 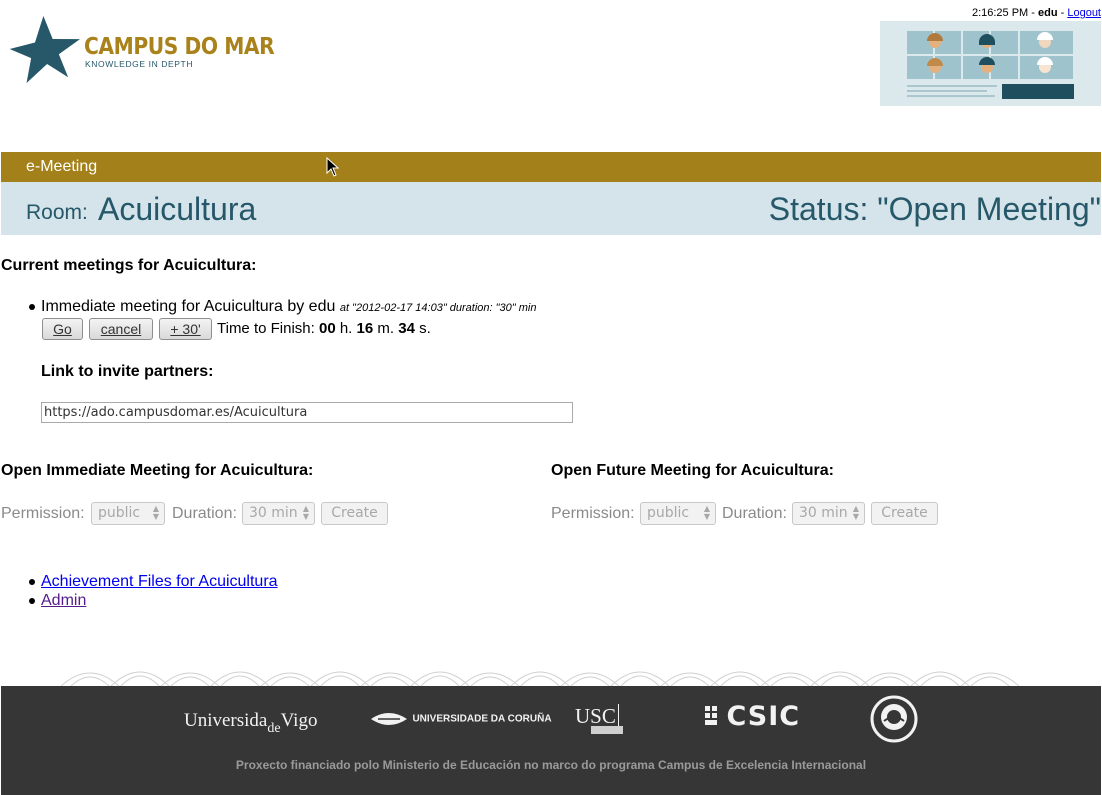 I want to click on room-name: Acuicultura, so click(x=177, y=209).